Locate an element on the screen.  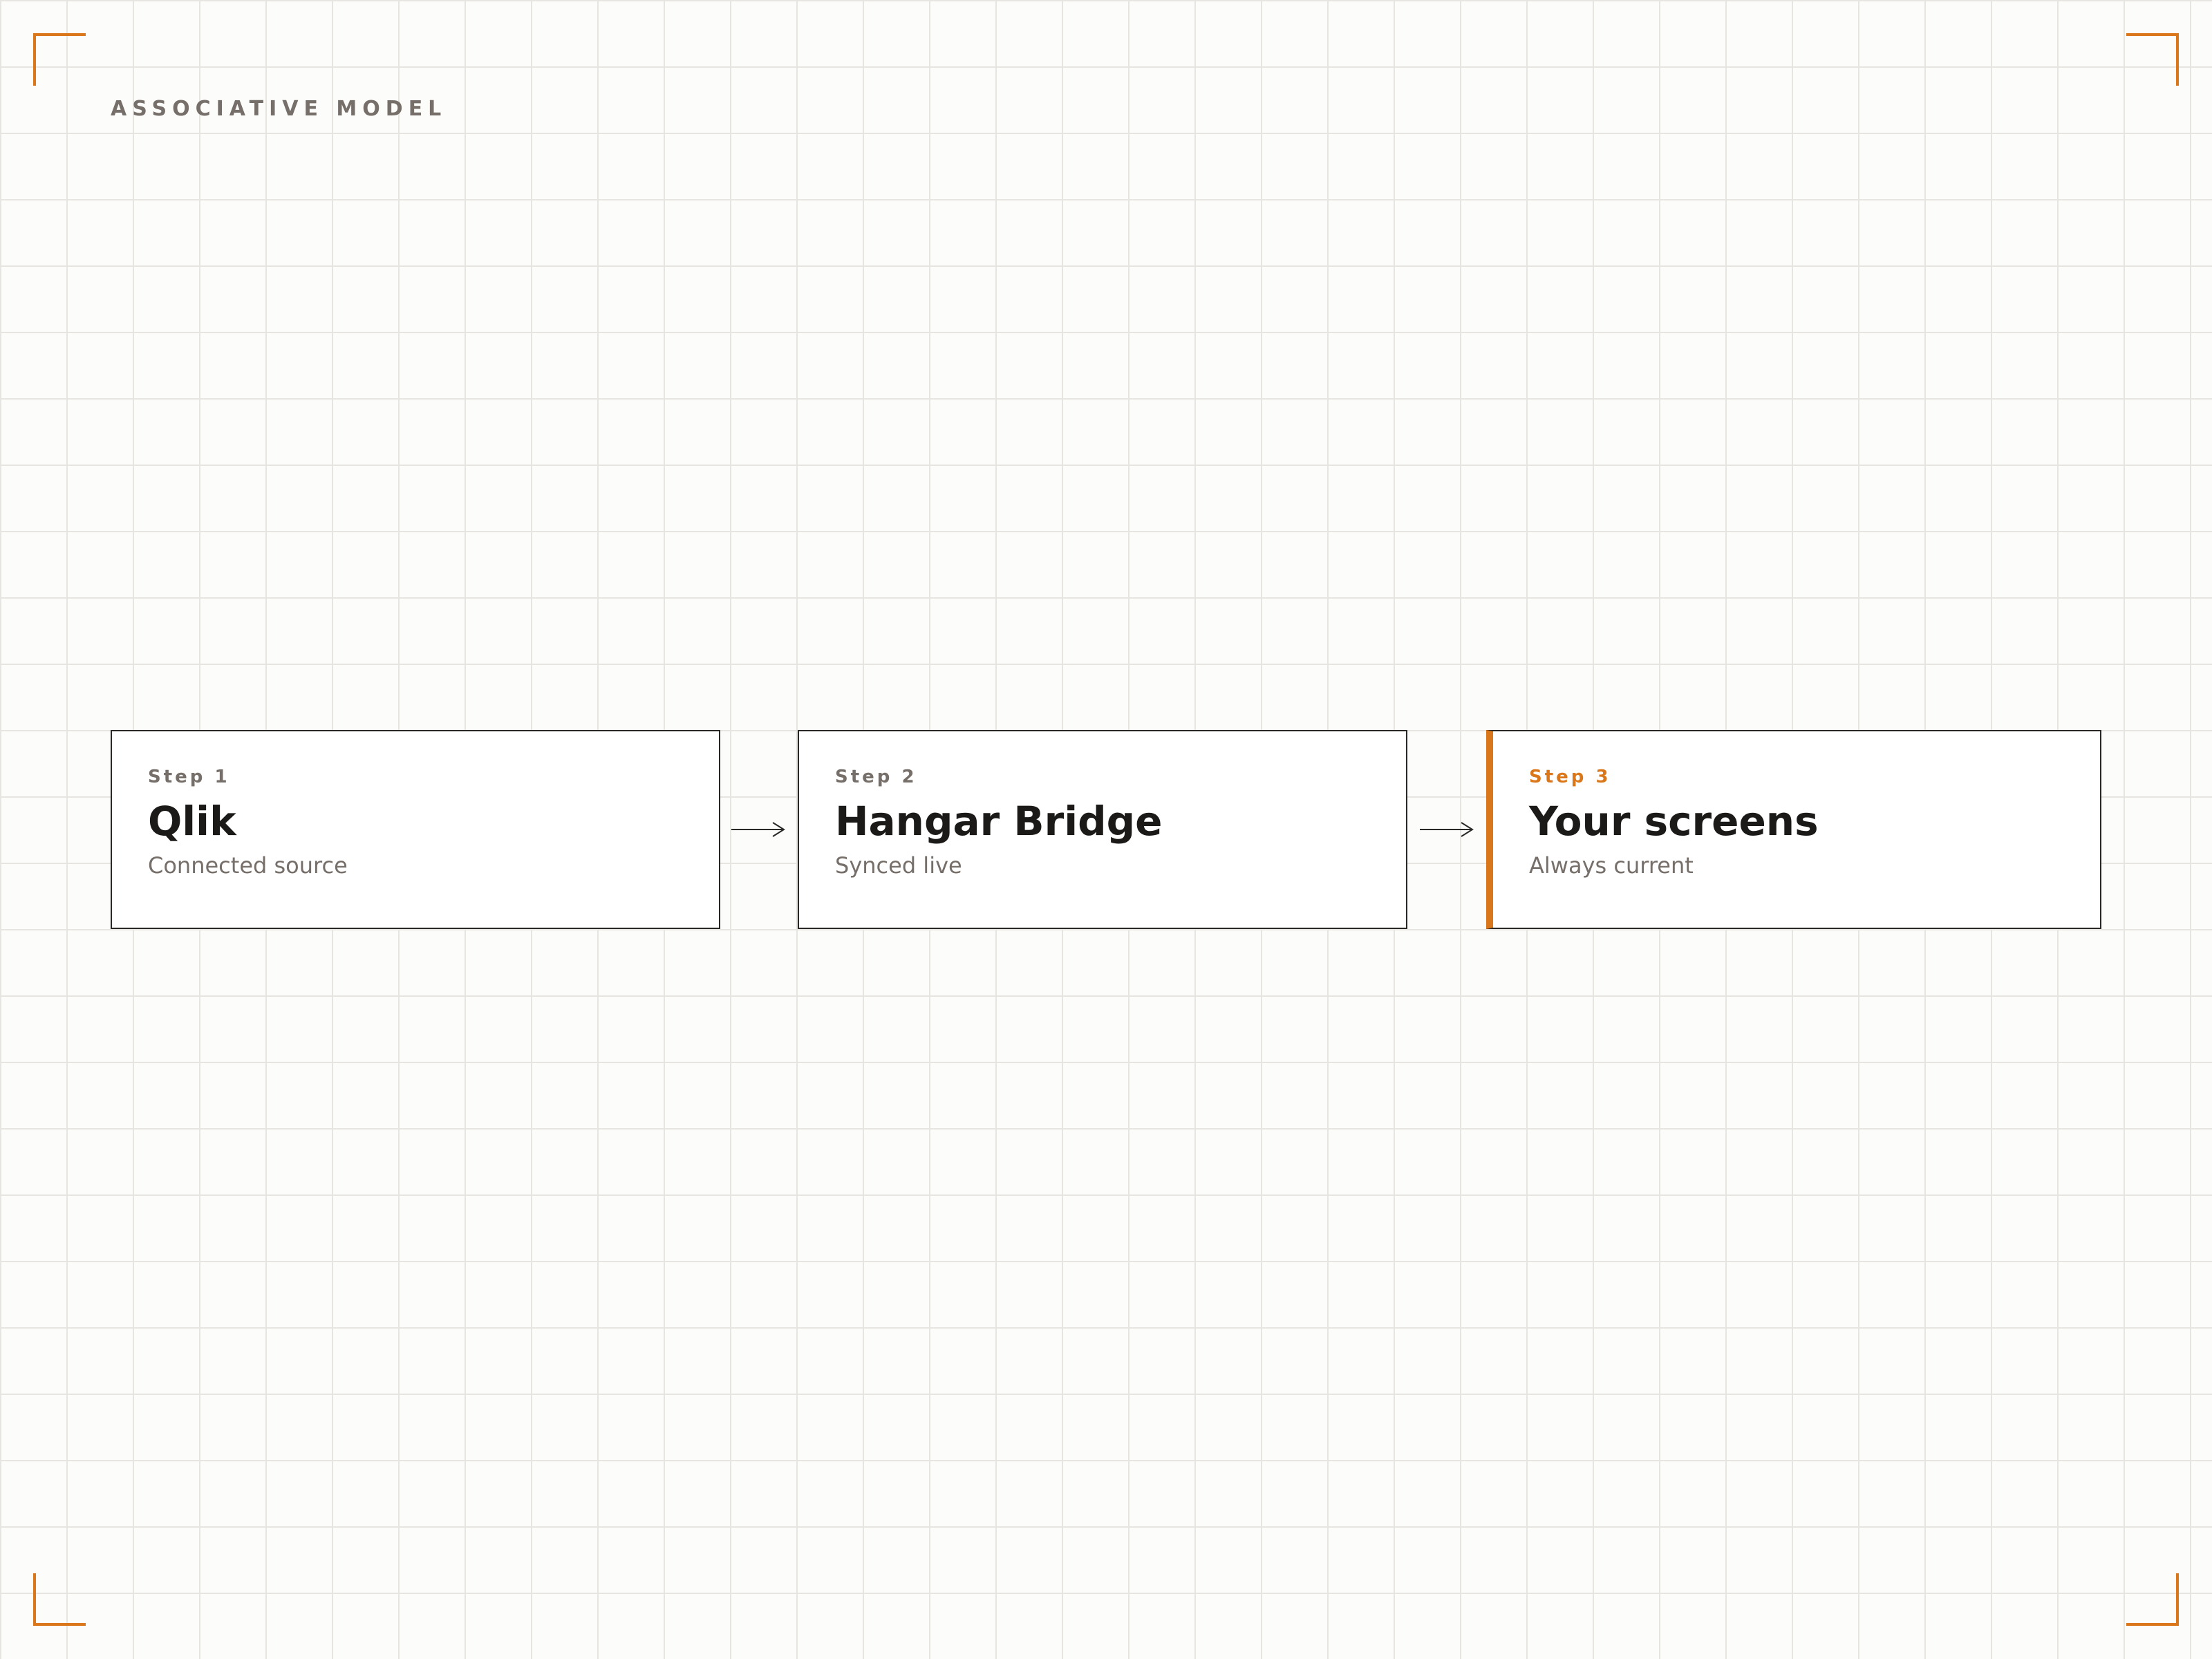
step-label: Step 3 is located at coordinates (1570, 777).